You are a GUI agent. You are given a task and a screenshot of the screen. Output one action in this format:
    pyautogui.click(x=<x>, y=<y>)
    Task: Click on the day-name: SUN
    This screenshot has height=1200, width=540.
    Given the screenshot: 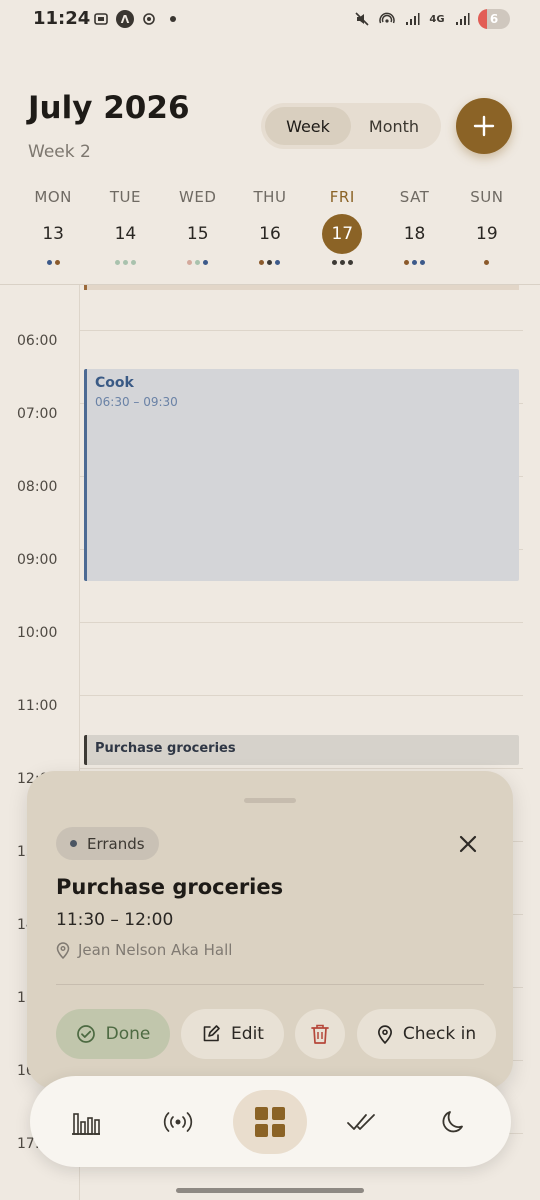 What is the action you would take?
    pyautogui.click(x=487, y=197)
    